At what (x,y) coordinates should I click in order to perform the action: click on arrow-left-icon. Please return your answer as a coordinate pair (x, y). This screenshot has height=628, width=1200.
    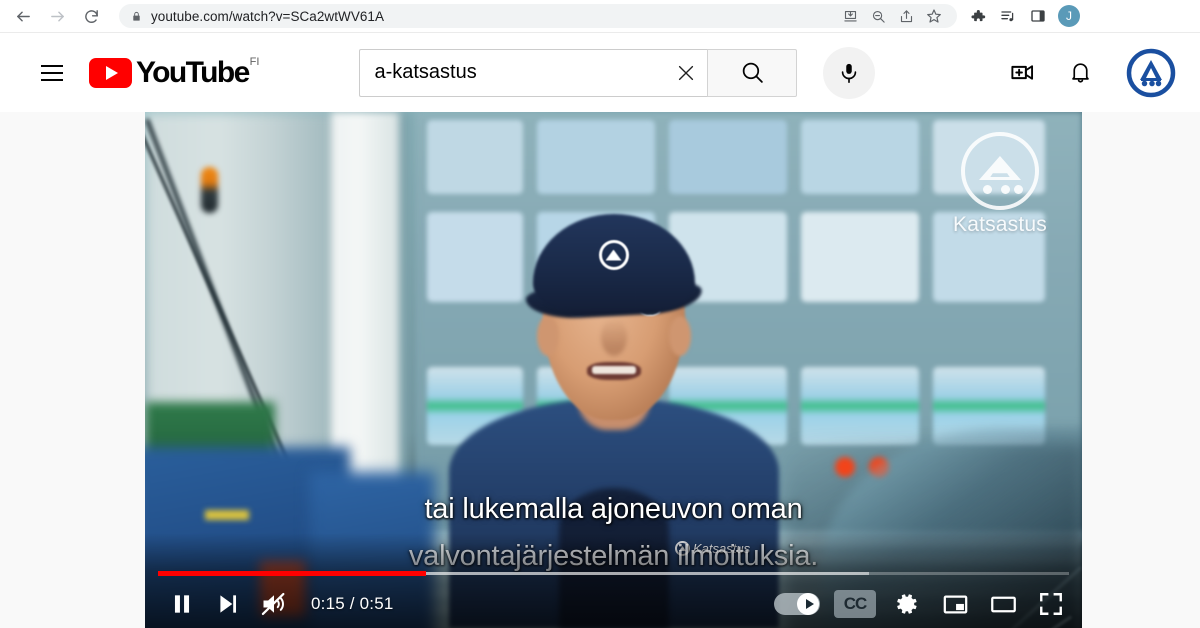
    Looking at the image, I should click on (23, 16).